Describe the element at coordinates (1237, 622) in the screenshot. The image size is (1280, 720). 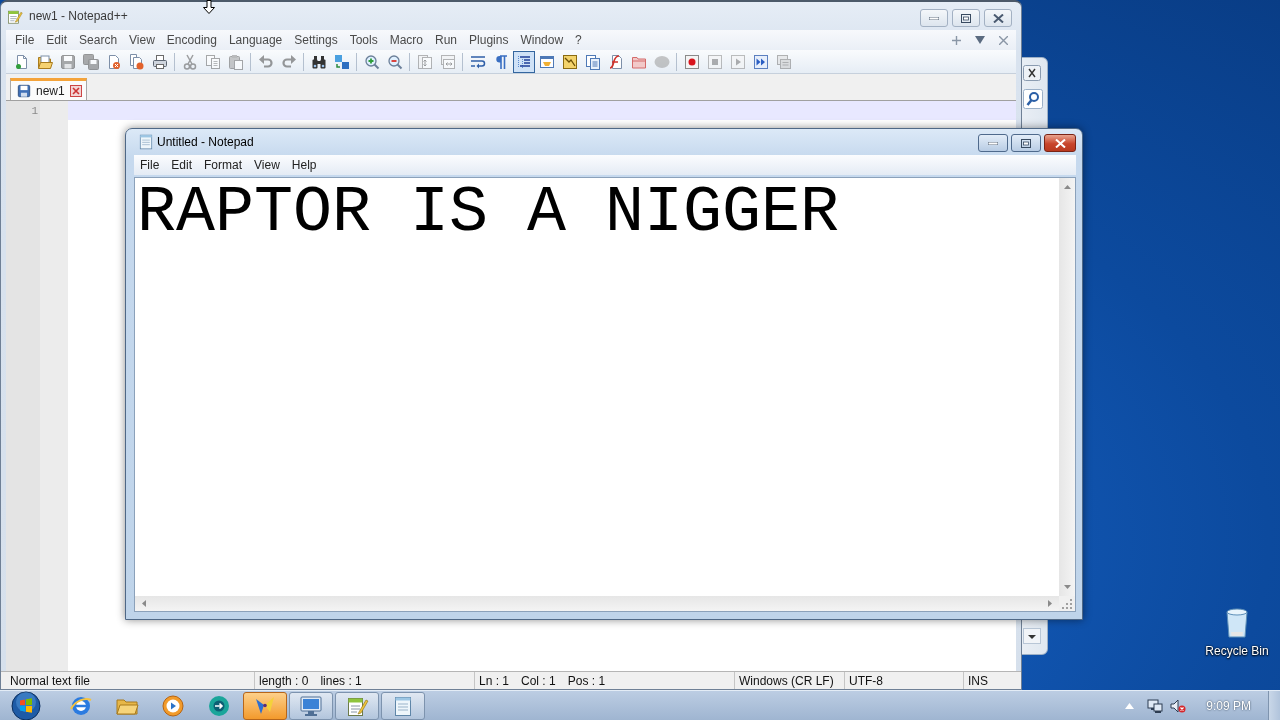
I see `recycle-bin-icon` at that location.